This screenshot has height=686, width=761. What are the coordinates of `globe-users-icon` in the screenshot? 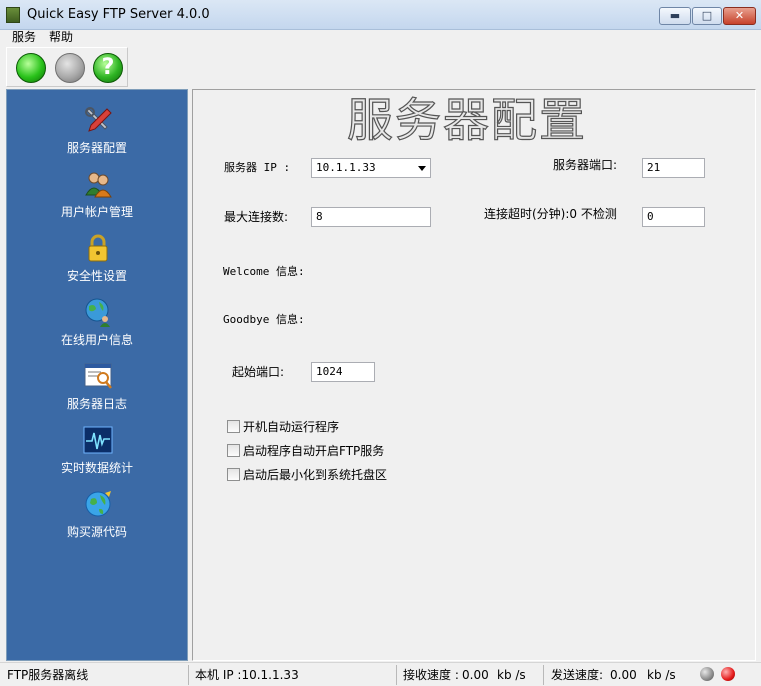 It's located at (97, 312).